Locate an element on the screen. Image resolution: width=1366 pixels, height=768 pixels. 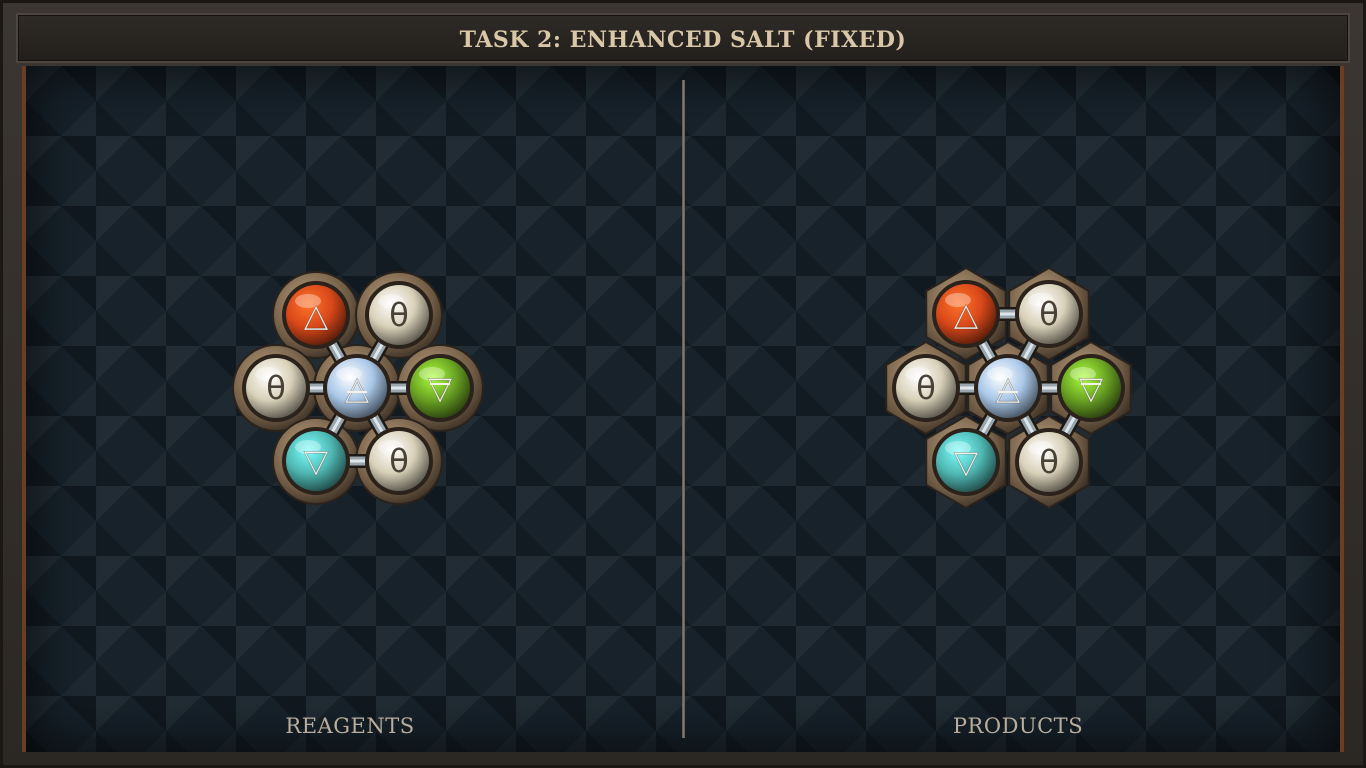
panel-divider is located at coordinates (683, 409).